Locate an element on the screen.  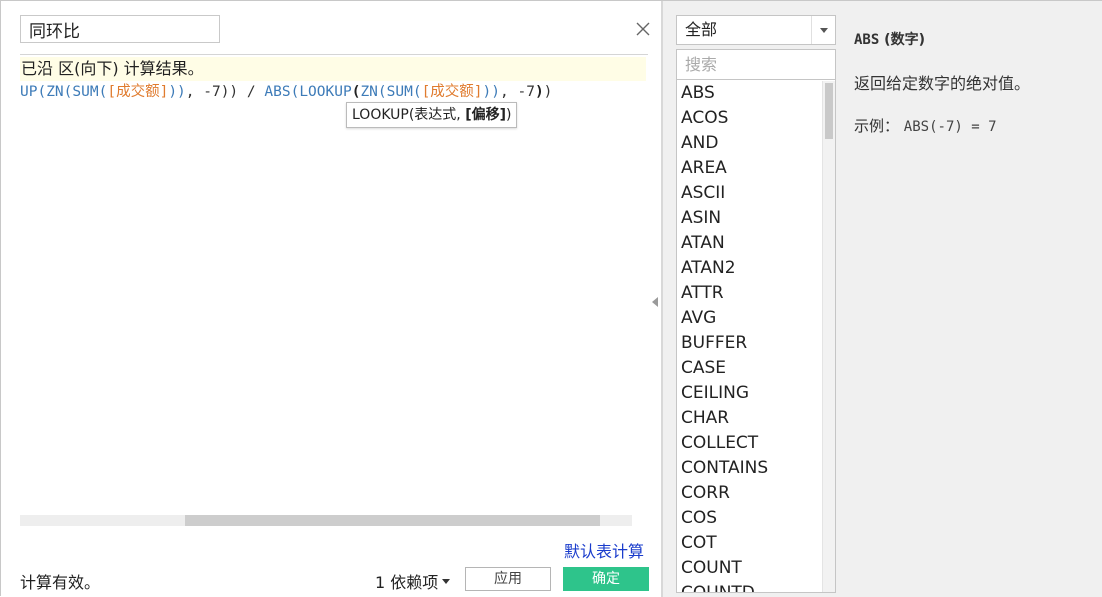
code-token: ABS is located at coordinates (277, 92).